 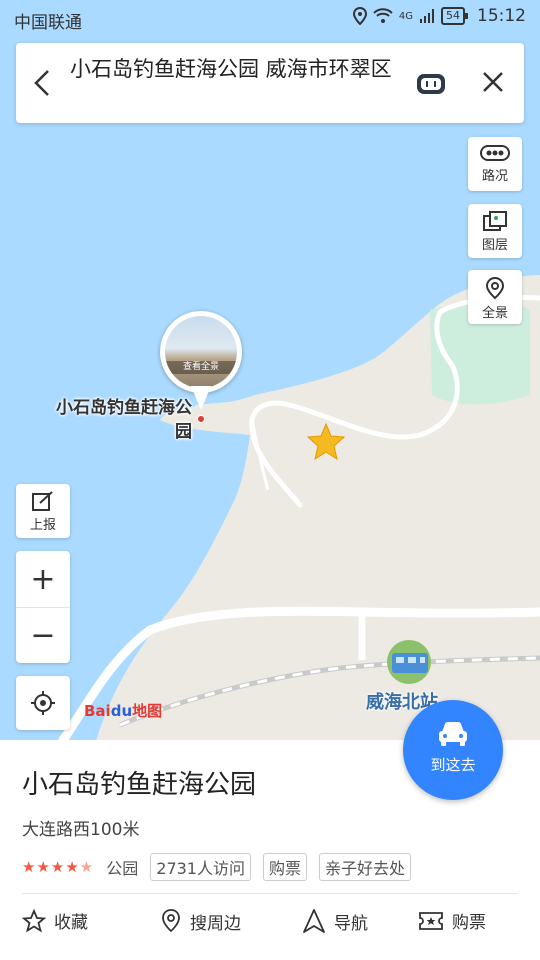 What do you see at coordinates (453, 765) in the screenshot?
I see `go-here-label: 到这去` at bounding box center [453, 765].